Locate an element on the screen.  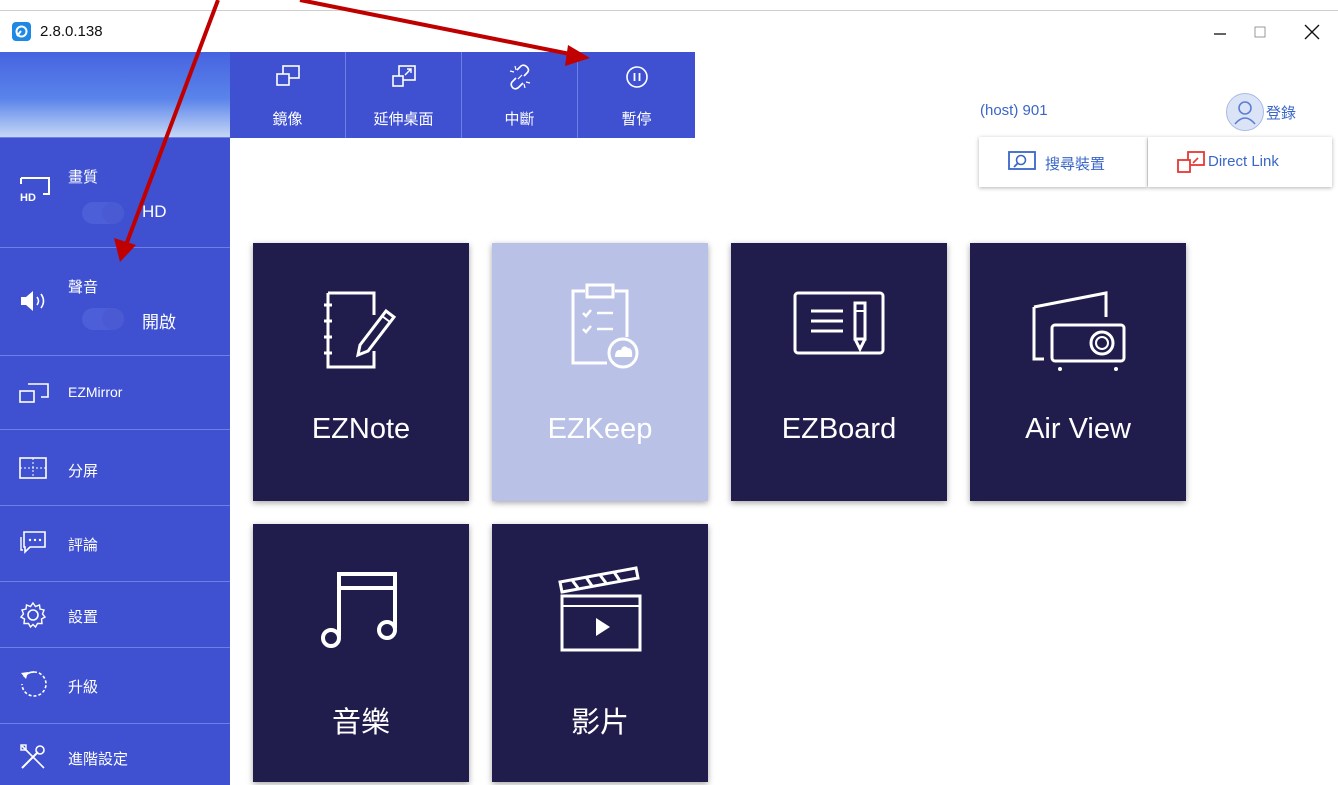
sidebar-item-label: EZMirror is located at coordinates (95, 392).